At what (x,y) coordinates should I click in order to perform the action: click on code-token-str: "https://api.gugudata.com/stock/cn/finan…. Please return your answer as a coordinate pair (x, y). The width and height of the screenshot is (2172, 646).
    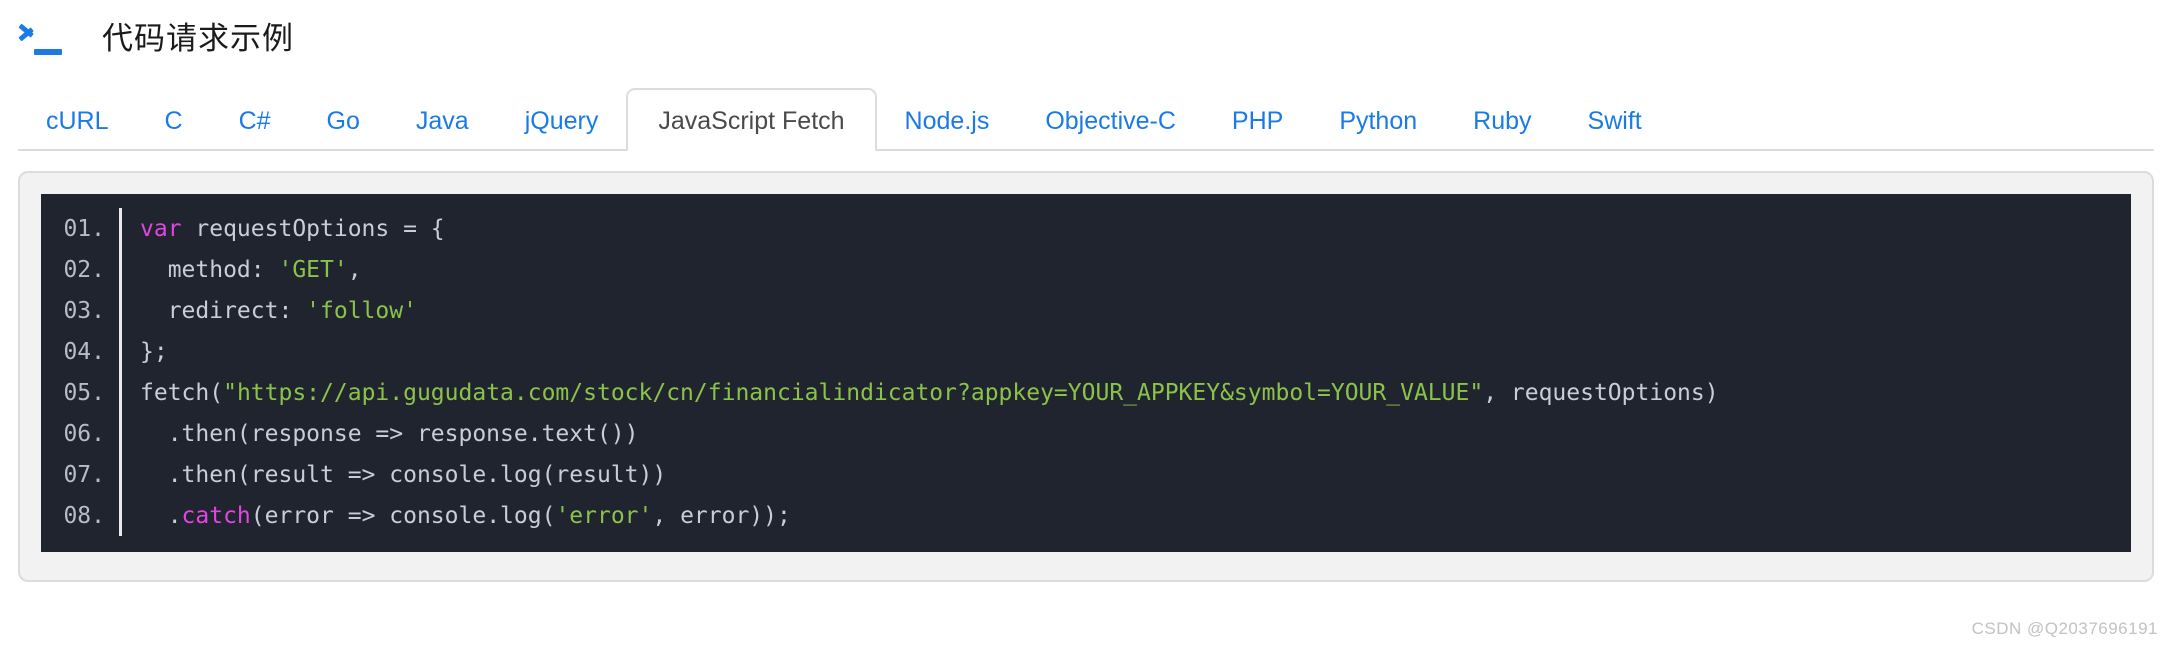
    Looking at the image, I should click on (853, 392).